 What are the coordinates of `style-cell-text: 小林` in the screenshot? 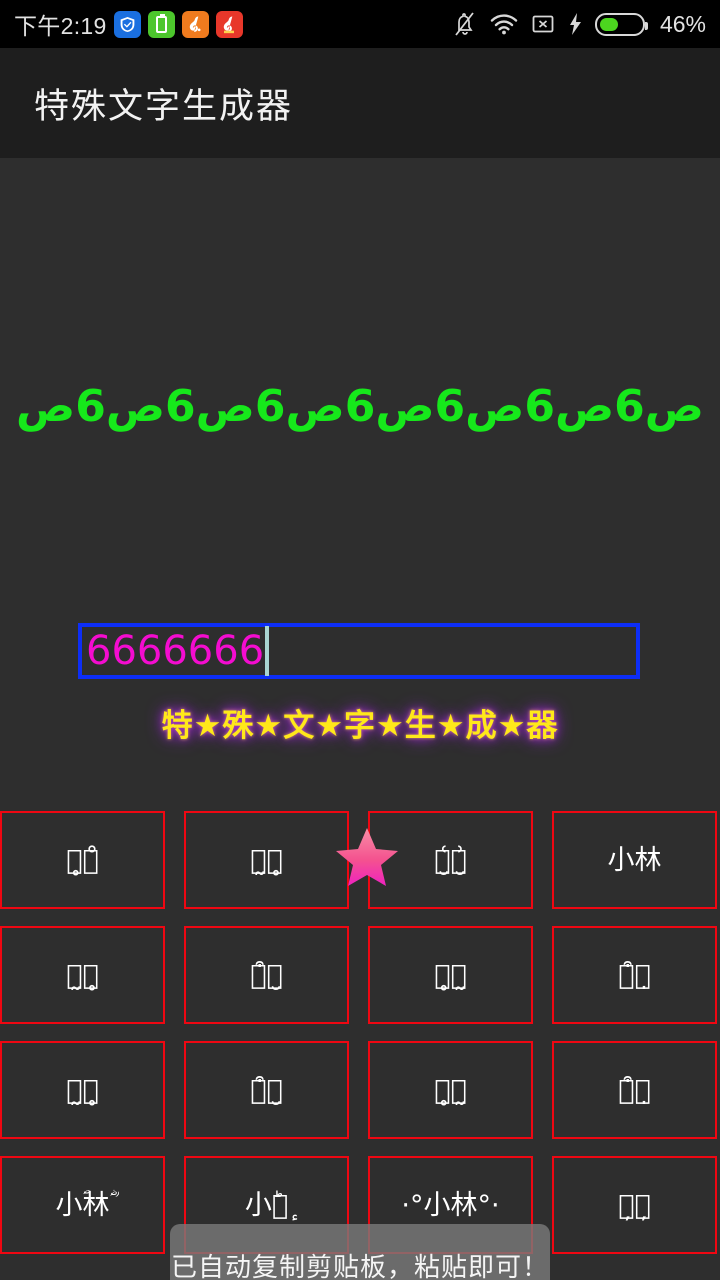 It's located at (634, 860).